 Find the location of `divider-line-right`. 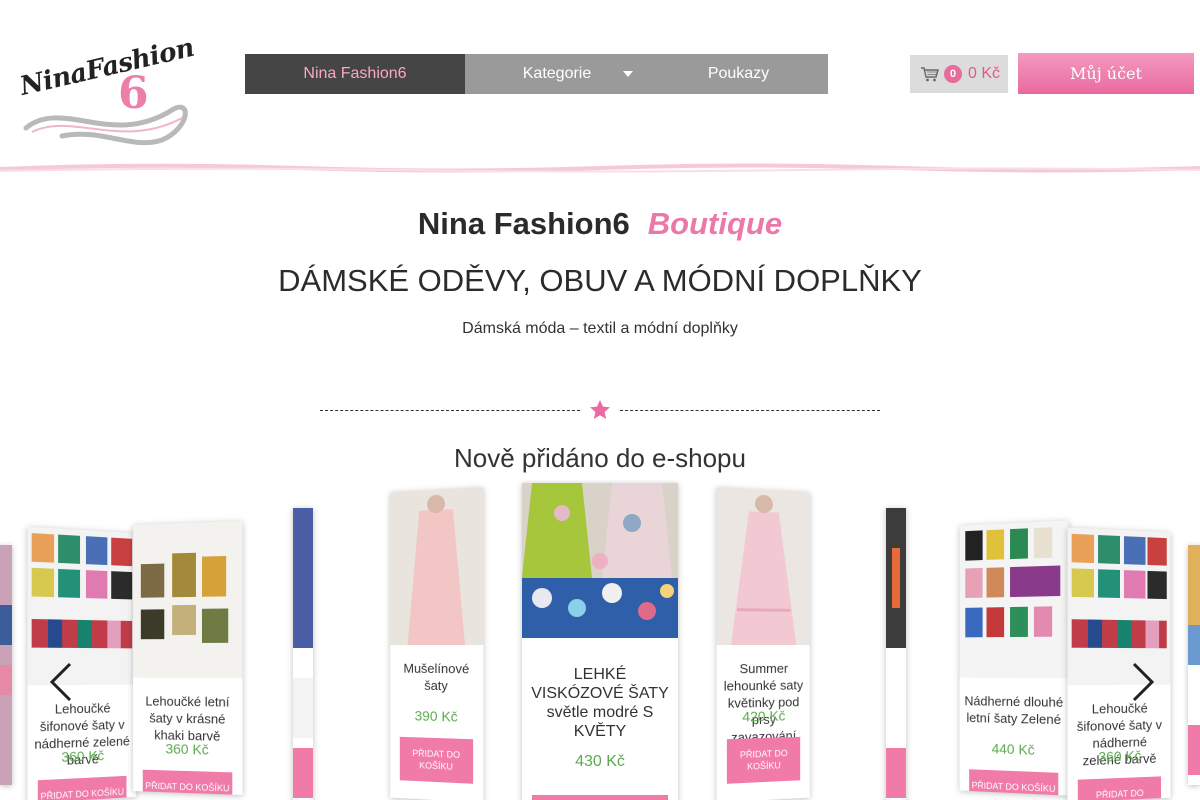

divider-line-right is located at coordinates (750, 410).